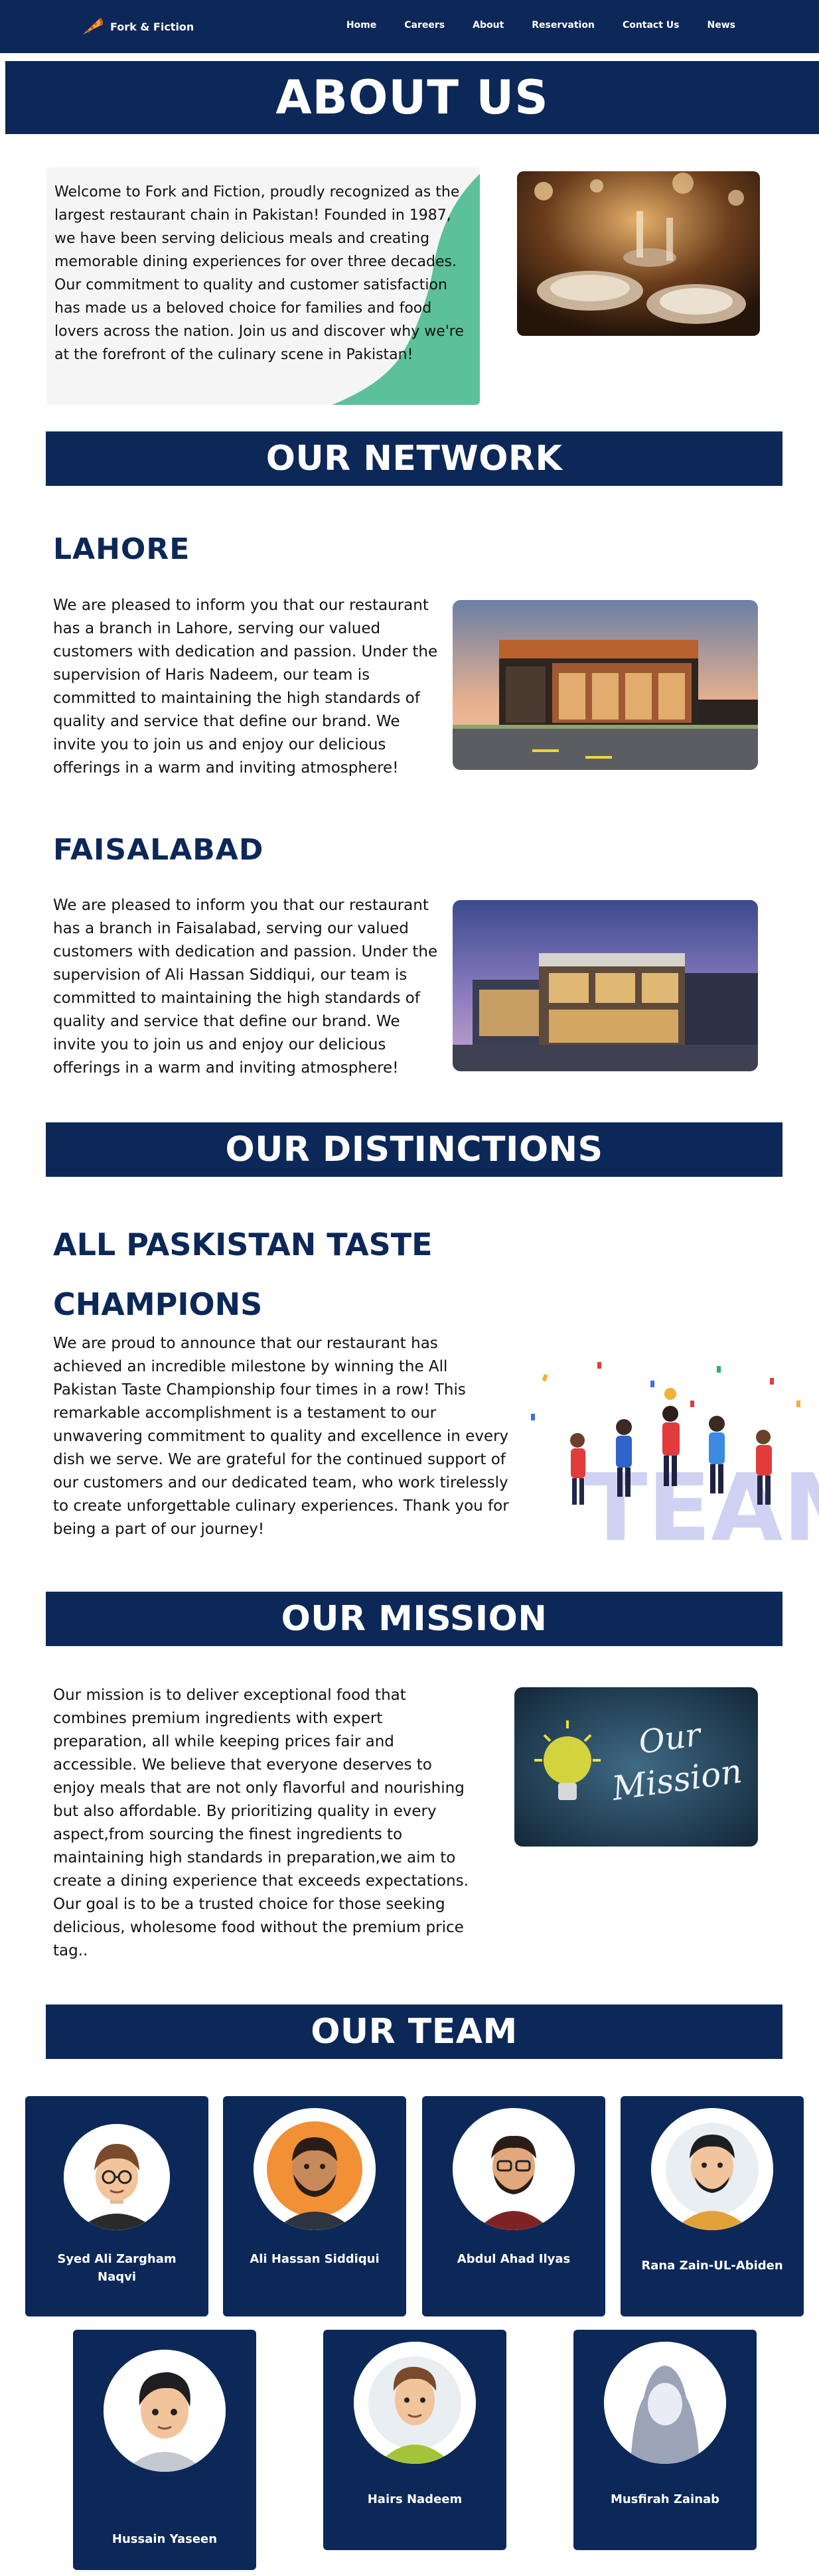  Describe the element at coordinates (721, 25) in the screenshot. I see `nav-link-news: News` at that location.